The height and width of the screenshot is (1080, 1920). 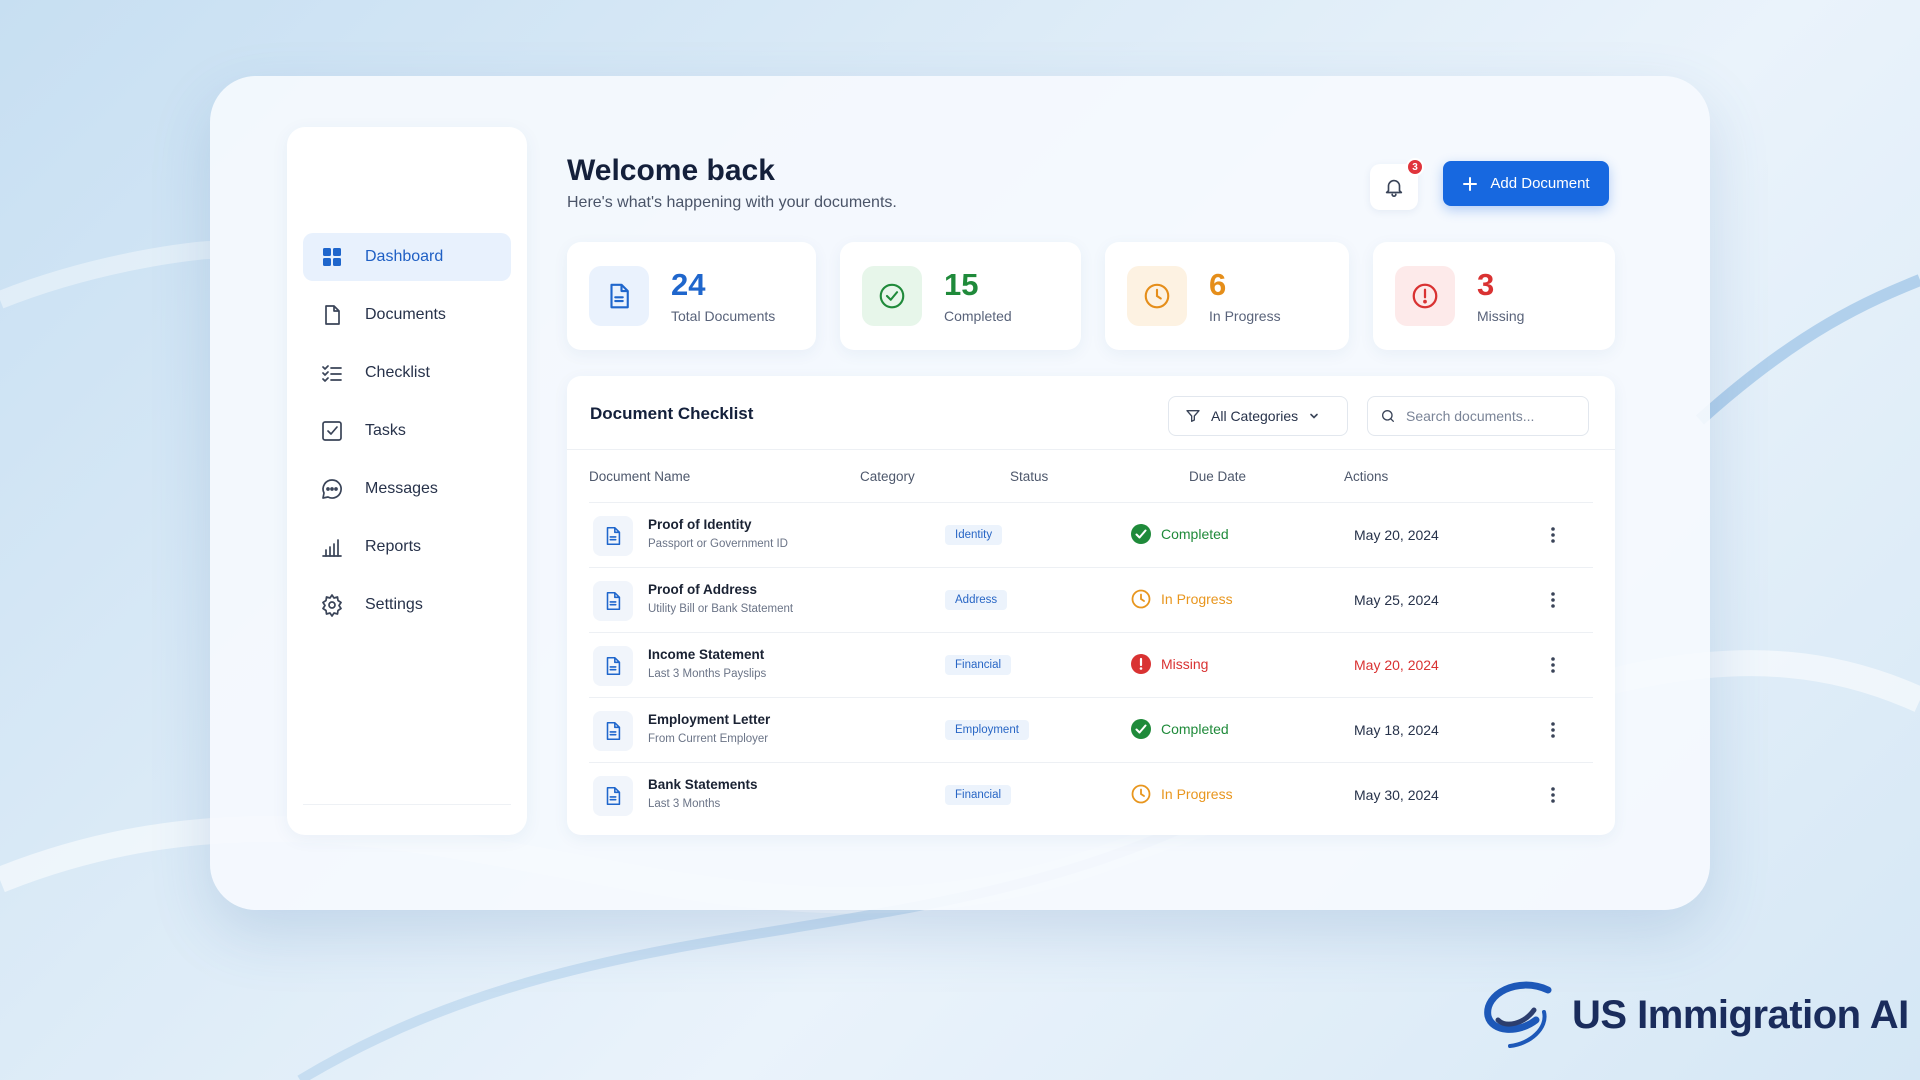 What do you see at coordinates (407, 804) in the screenshot?
I see `sidebar-divider` at bounding box center [407, 804].